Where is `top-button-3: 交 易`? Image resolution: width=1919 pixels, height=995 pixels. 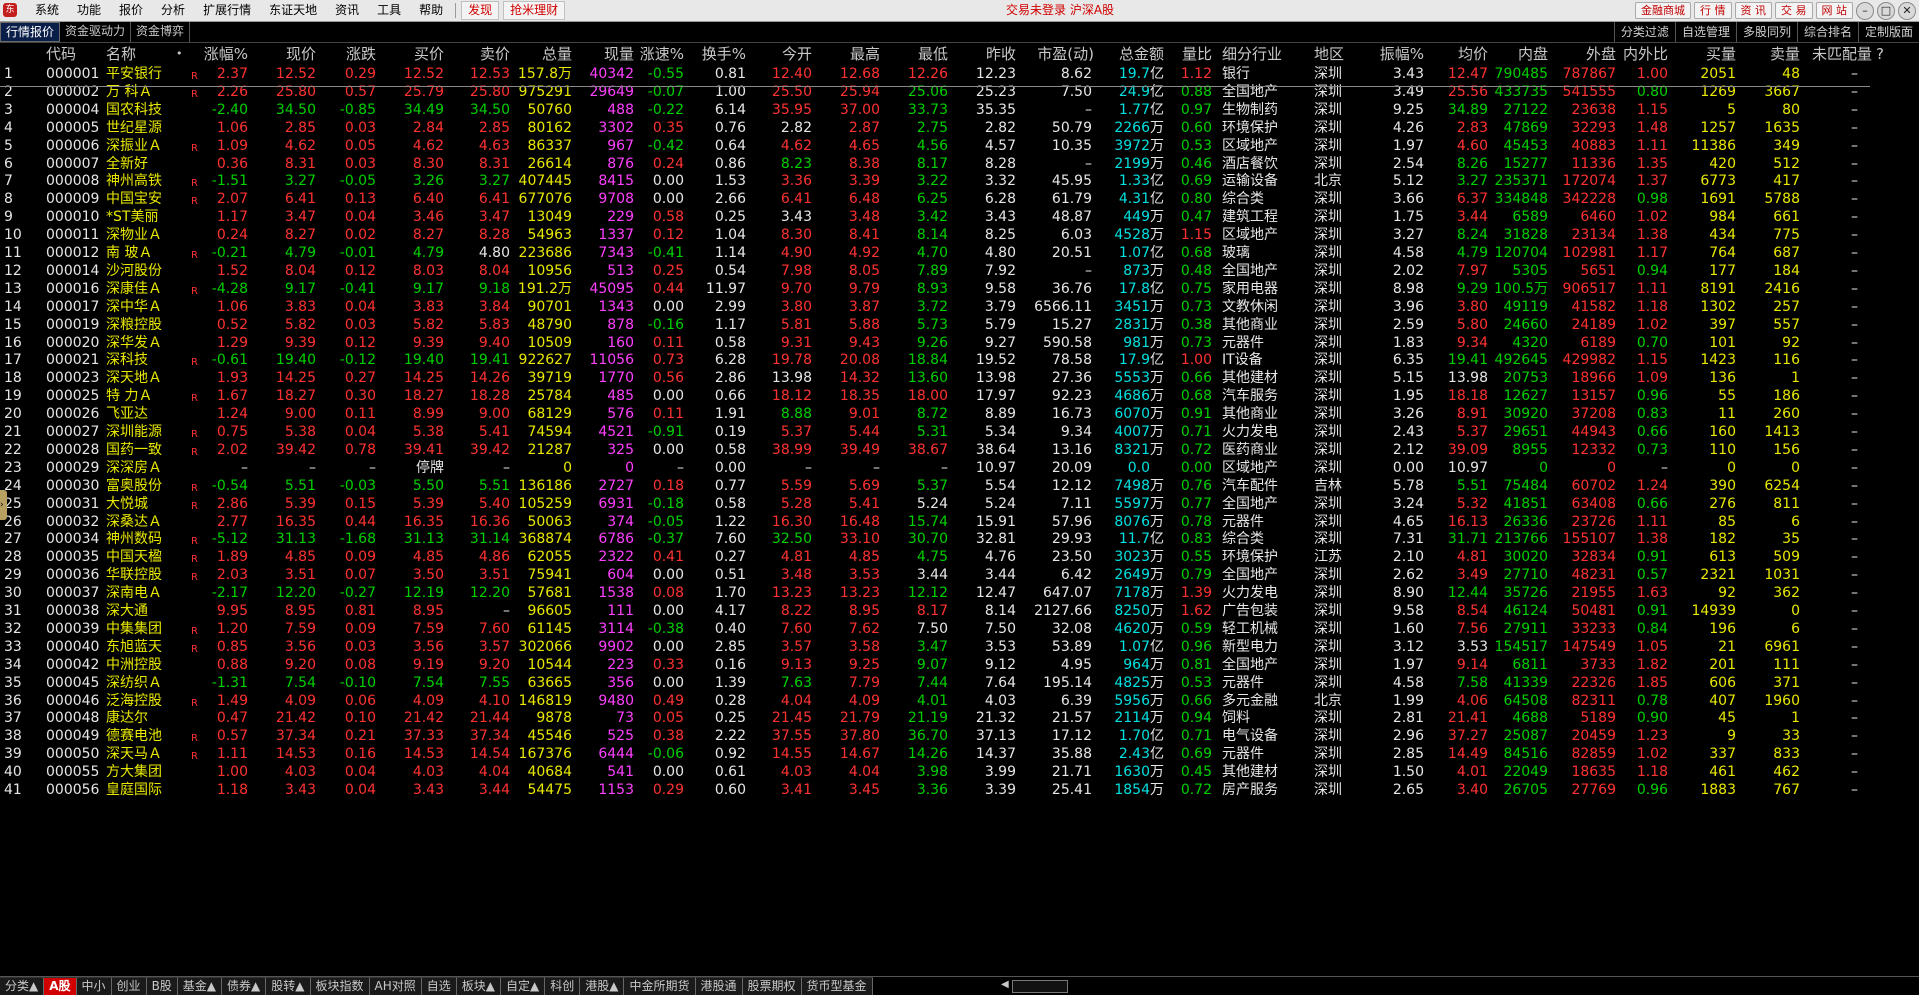 top-button-3: 交 易 is located at coordinates (1794, 10).